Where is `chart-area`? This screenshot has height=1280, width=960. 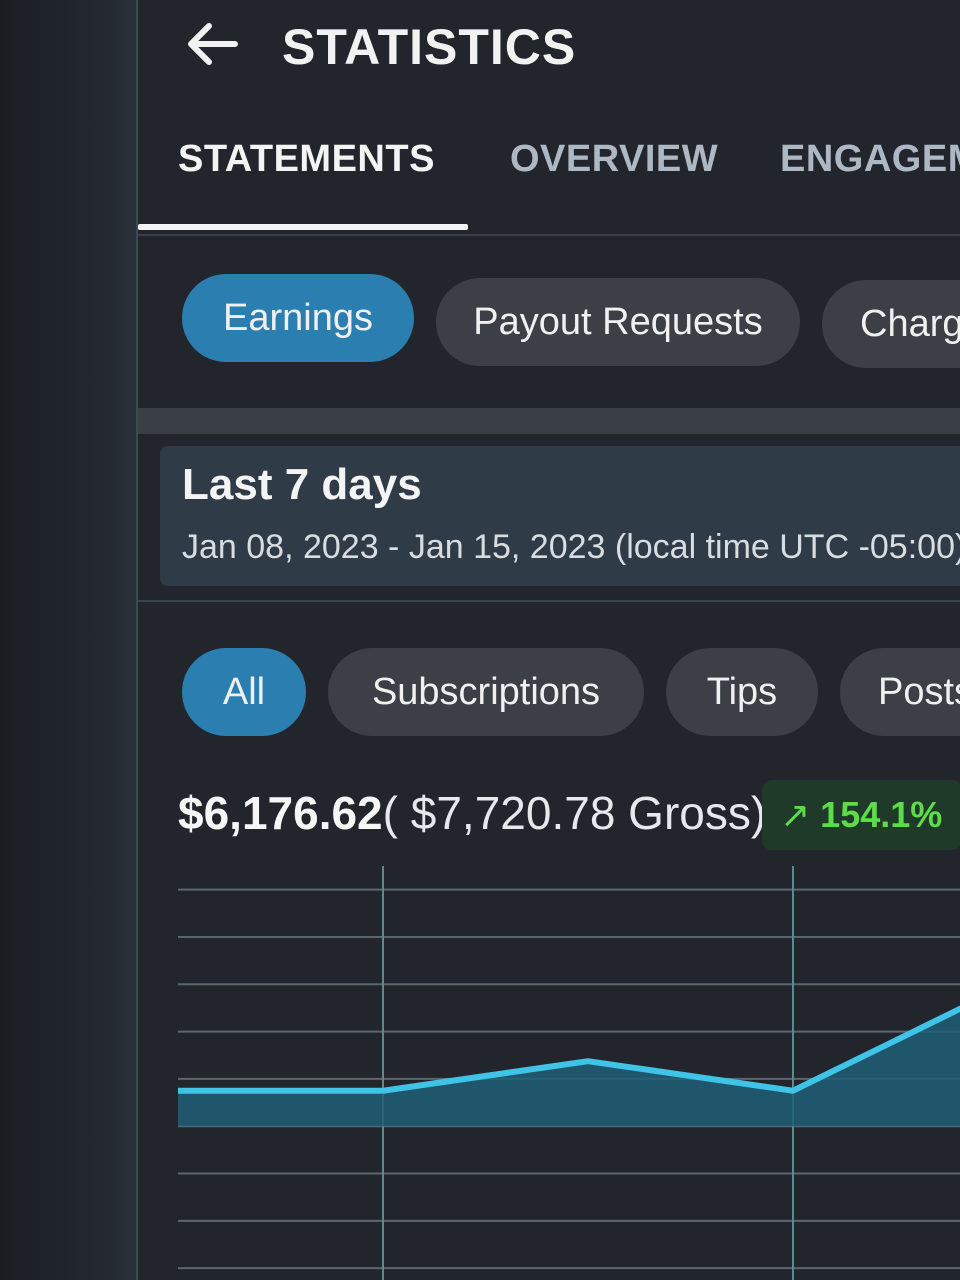 chart-area is located at coordinates (569, 1067).